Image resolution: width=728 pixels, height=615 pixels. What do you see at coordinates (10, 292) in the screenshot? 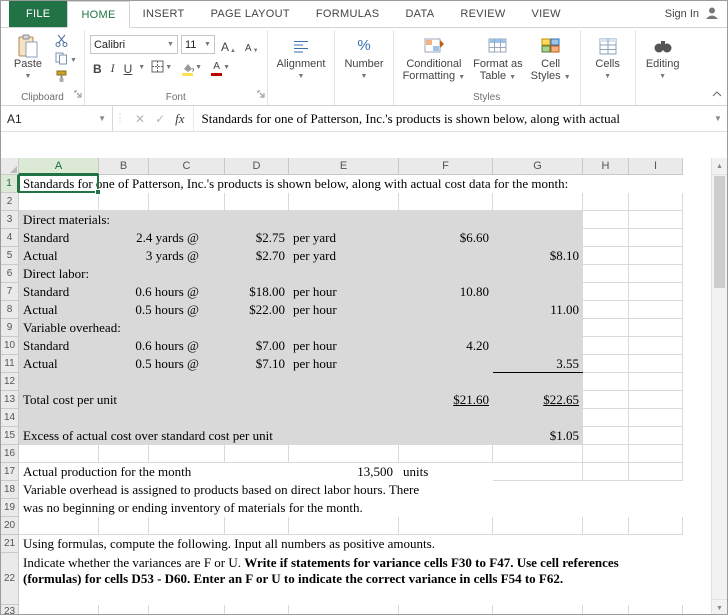
I see `row-header-7: 7` at bounding box center [10, 292].